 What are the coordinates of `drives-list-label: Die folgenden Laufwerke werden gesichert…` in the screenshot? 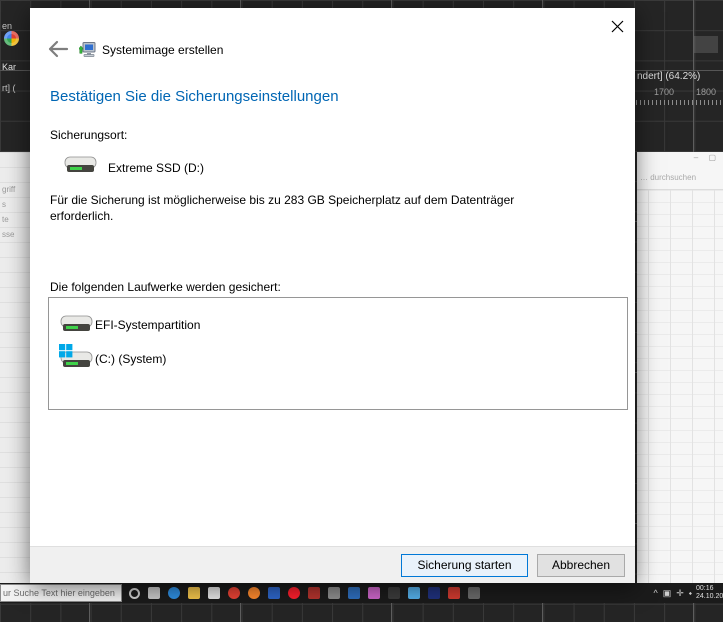 It's located at (165, 287).